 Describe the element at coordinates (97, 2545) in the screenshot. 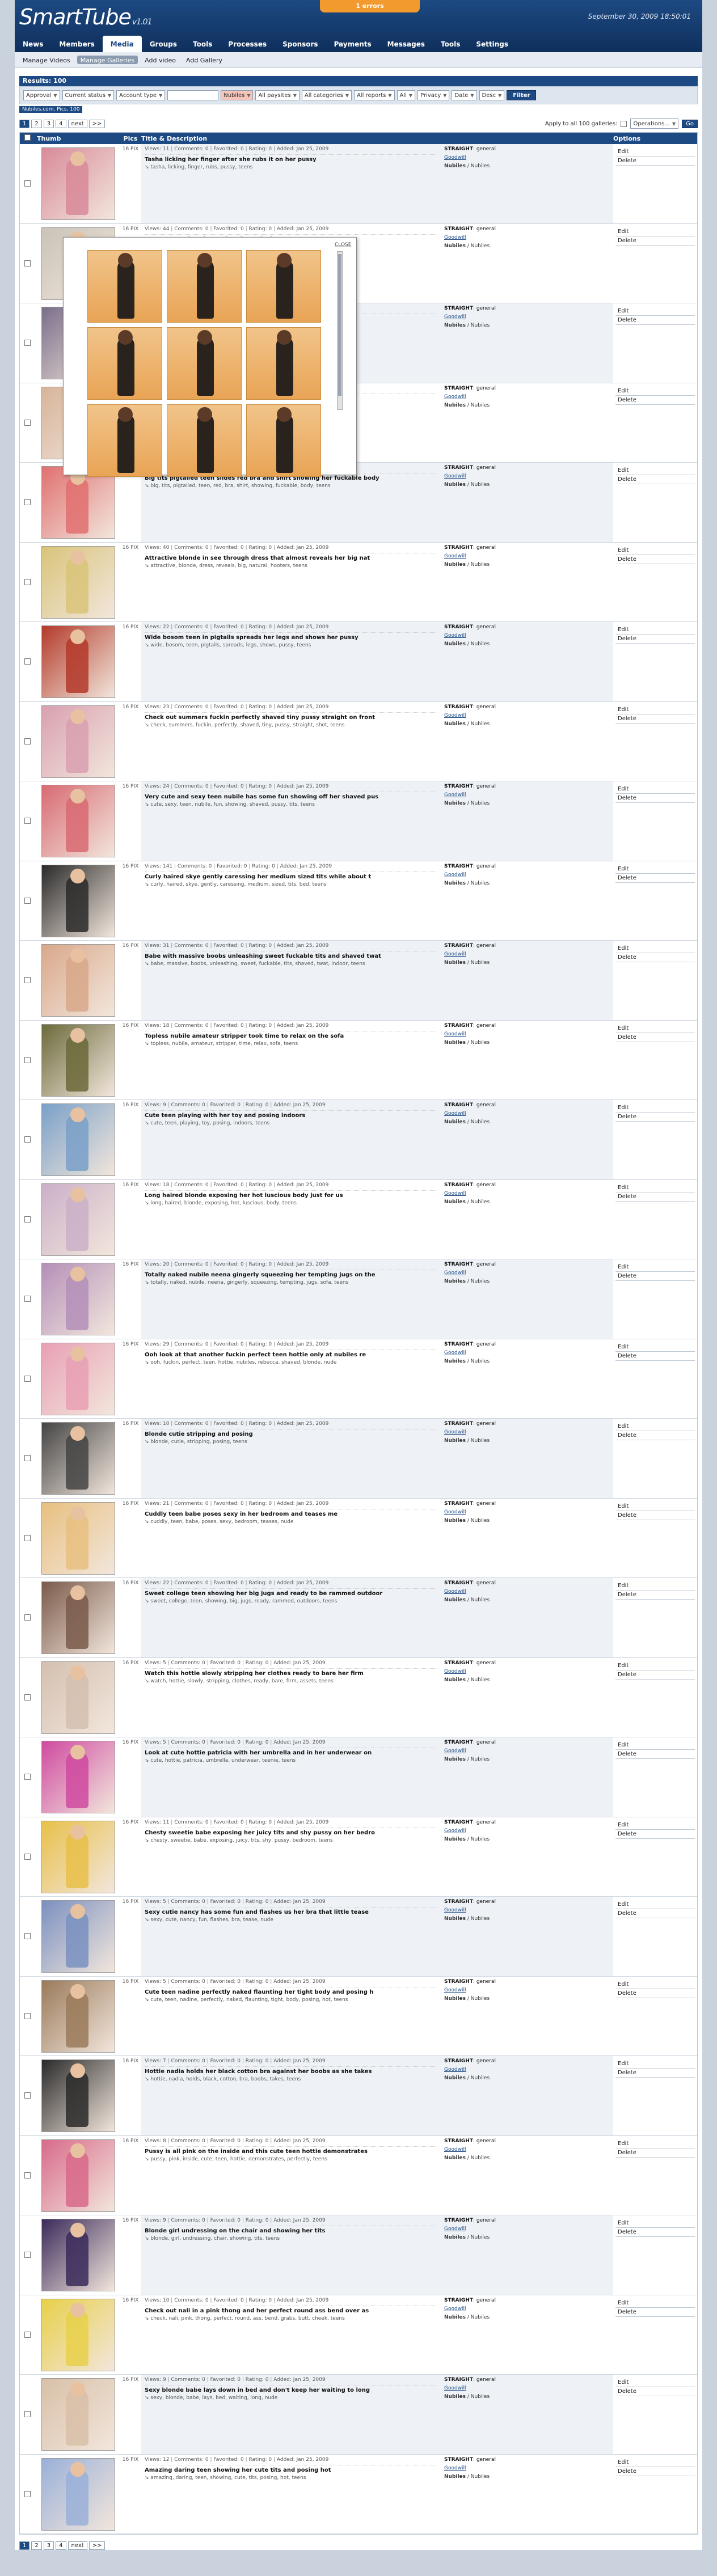

I see `page-link: >>` at that location.